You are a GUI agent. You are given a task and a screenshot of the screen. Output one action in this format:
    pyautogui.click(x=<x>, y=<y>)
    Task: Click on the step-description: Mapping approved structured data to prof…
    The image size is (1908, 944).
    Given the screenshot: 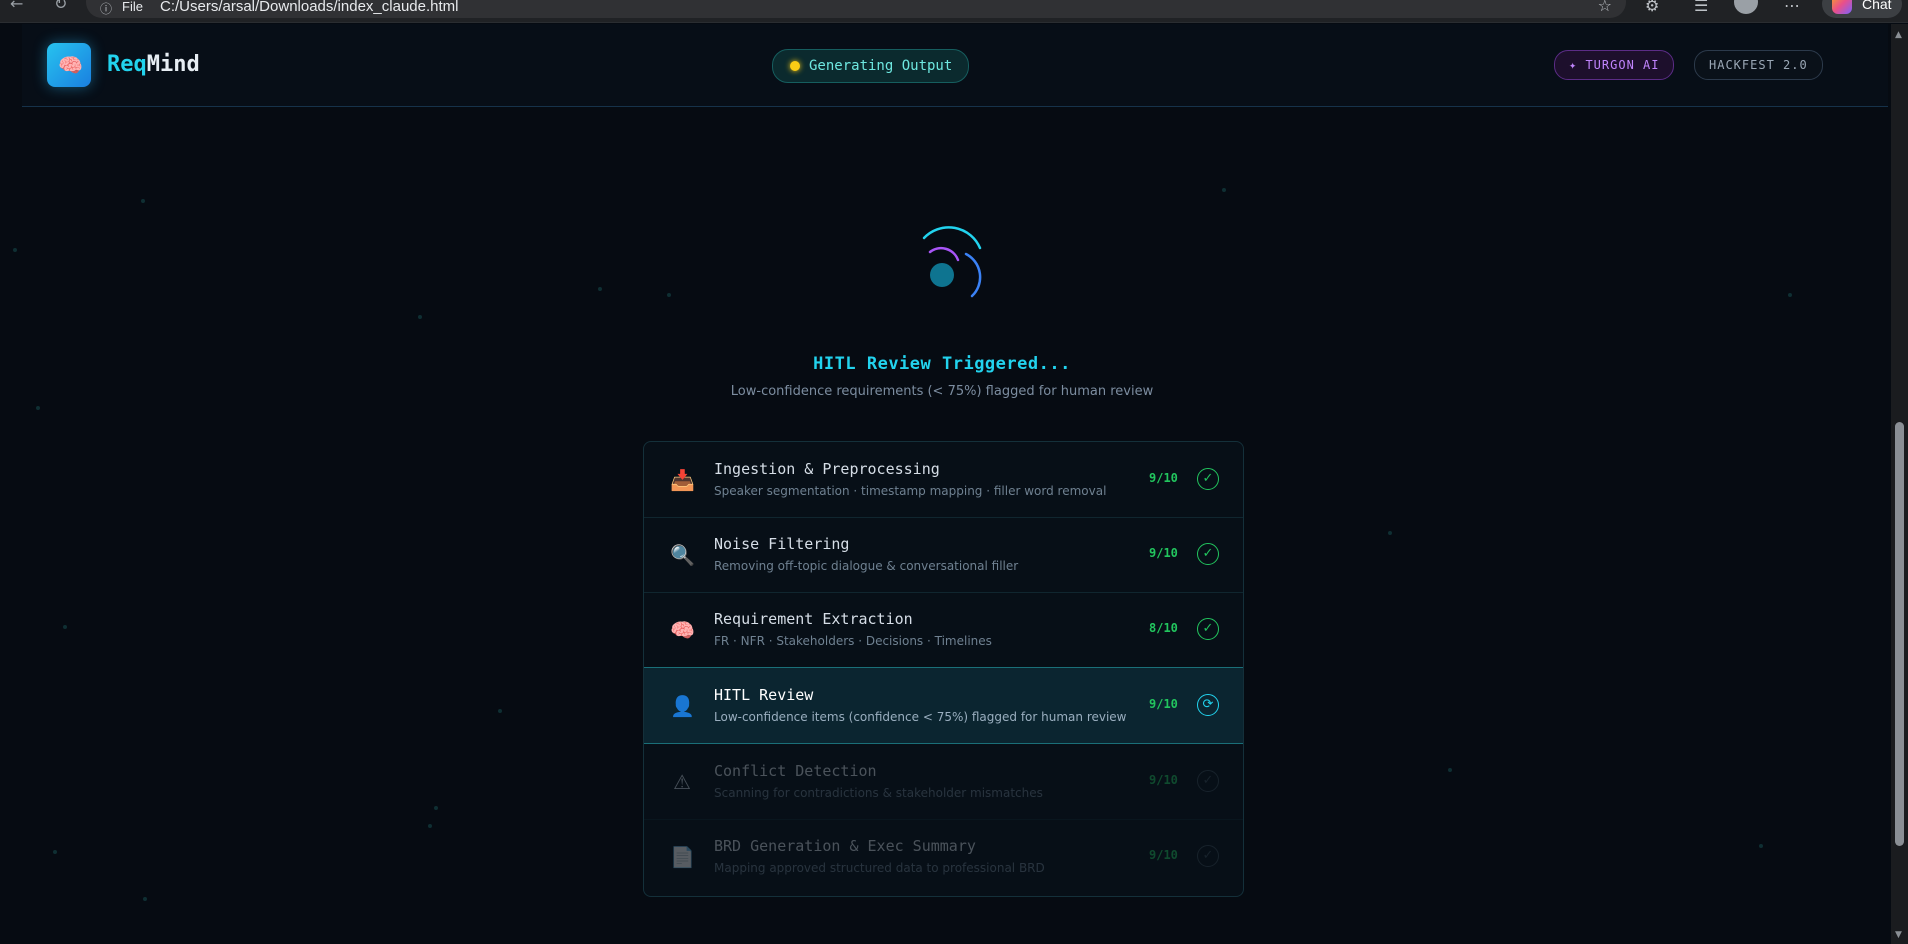 What is the action you would take?
    pyautogui.click(x=879, y=868)
    